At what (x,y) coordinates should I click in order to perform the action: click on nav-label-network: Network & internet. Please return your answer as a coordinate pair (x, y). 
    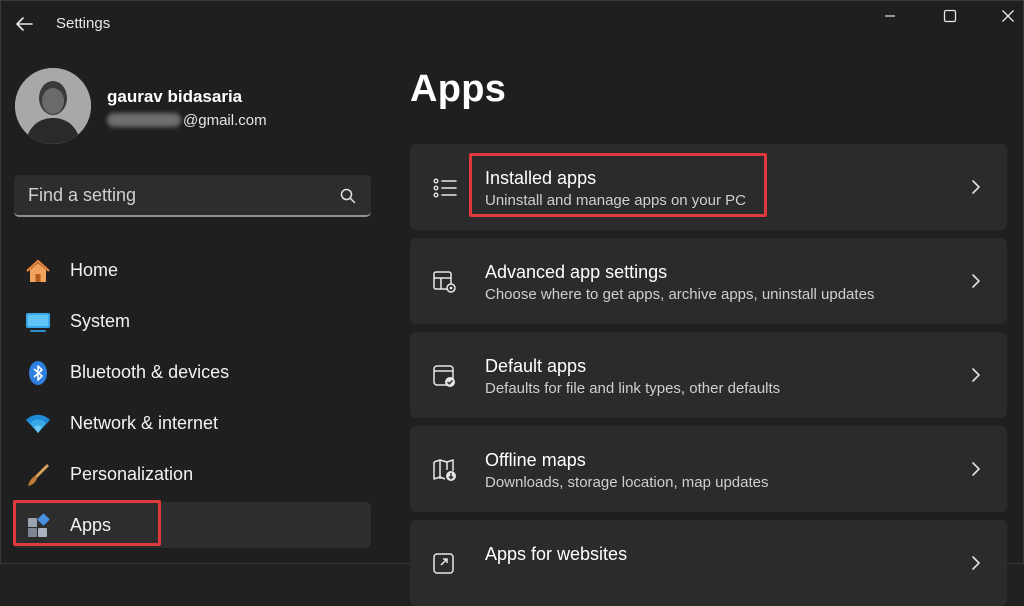
    Looking at the image, I should click on (144, 423).